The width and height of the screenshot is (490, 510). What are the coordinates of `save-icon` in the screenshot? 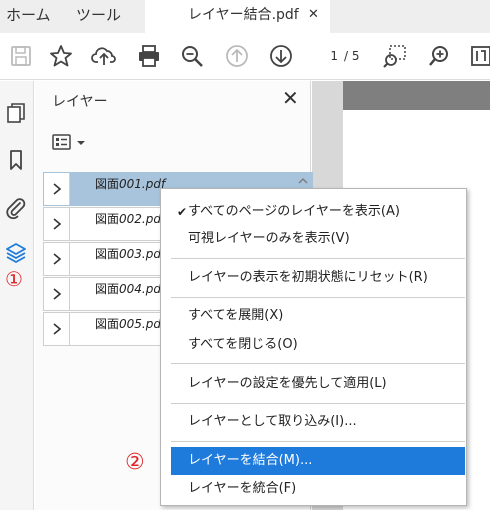 It's located at (21, 56).